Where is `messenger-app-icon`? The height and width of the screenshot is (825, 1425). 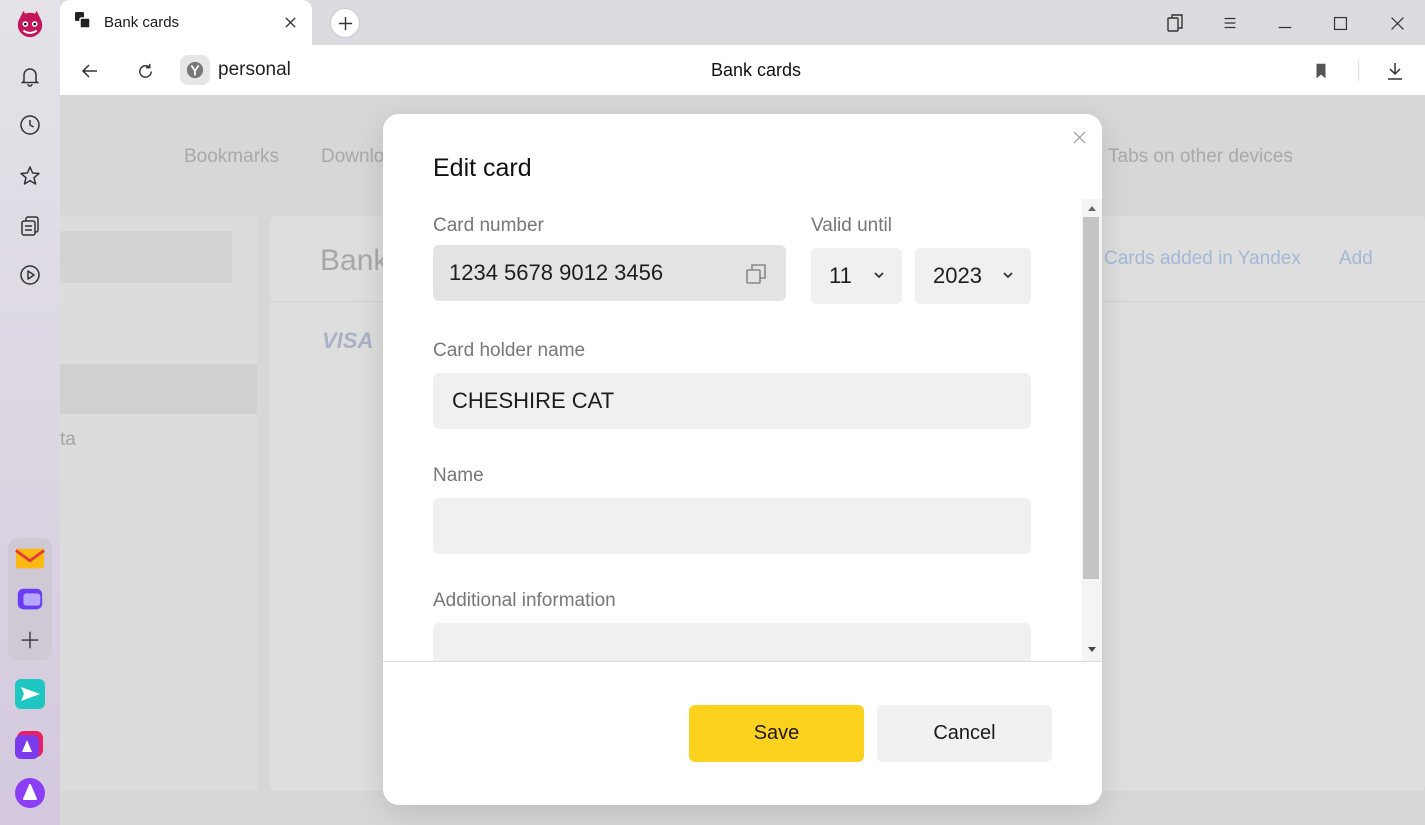
messenger-app-icon is located at coordinates (30, 599).